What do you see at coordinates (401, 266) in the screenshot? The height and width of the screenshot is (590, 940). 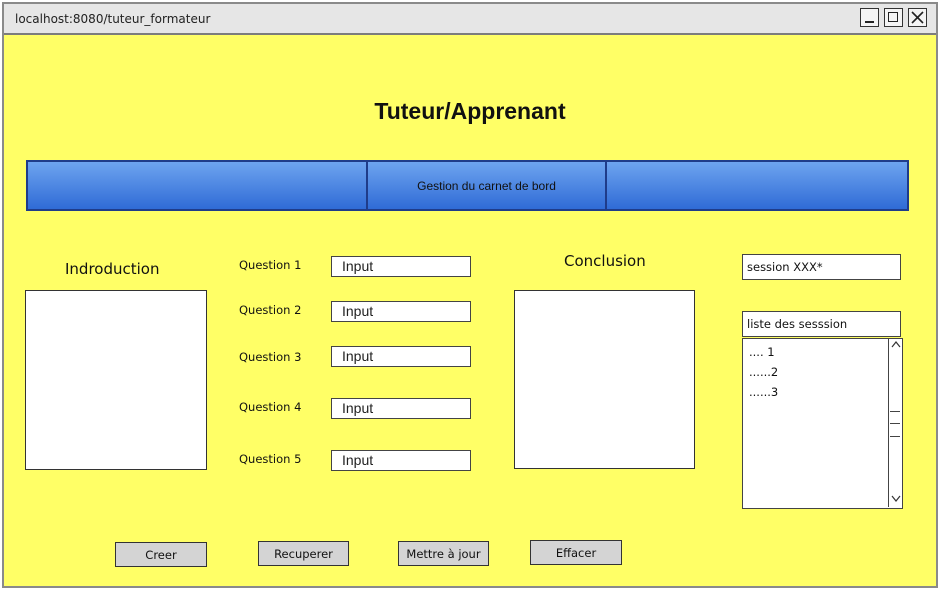 I see `question-1-input: Input` at bounding box center [401, 266].